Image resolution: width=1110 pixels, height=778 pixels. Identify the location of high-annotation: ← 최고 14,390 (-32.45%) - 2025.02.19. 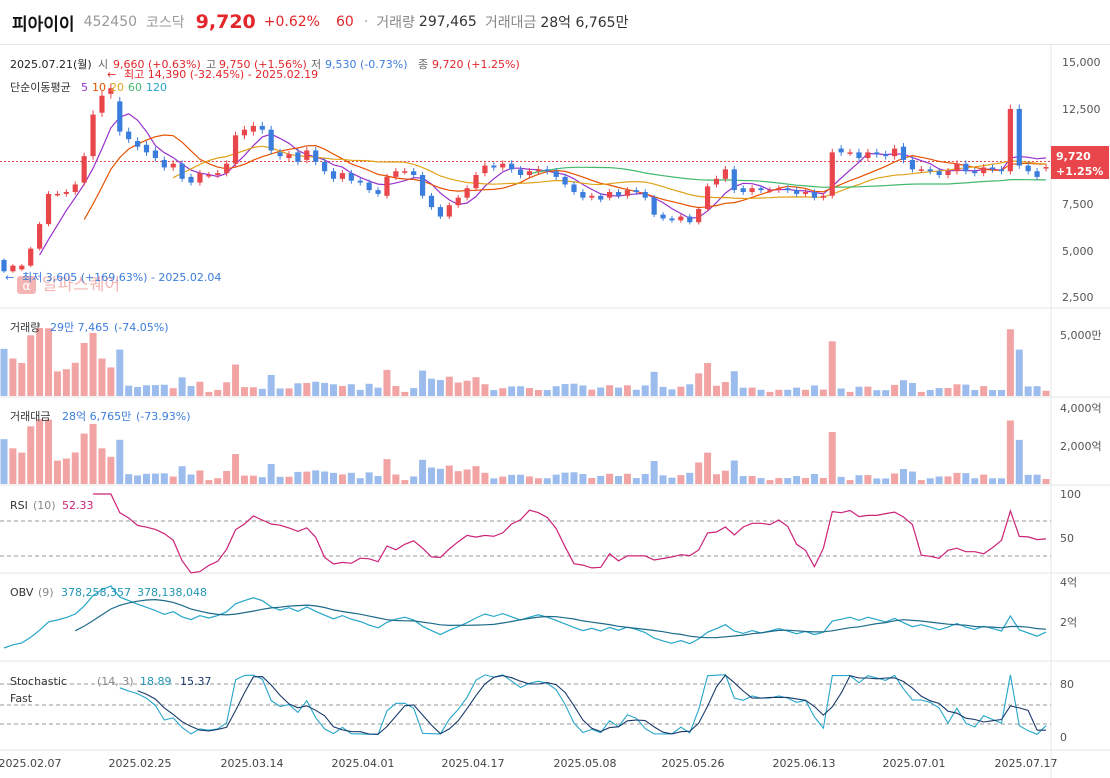
(212, 74).